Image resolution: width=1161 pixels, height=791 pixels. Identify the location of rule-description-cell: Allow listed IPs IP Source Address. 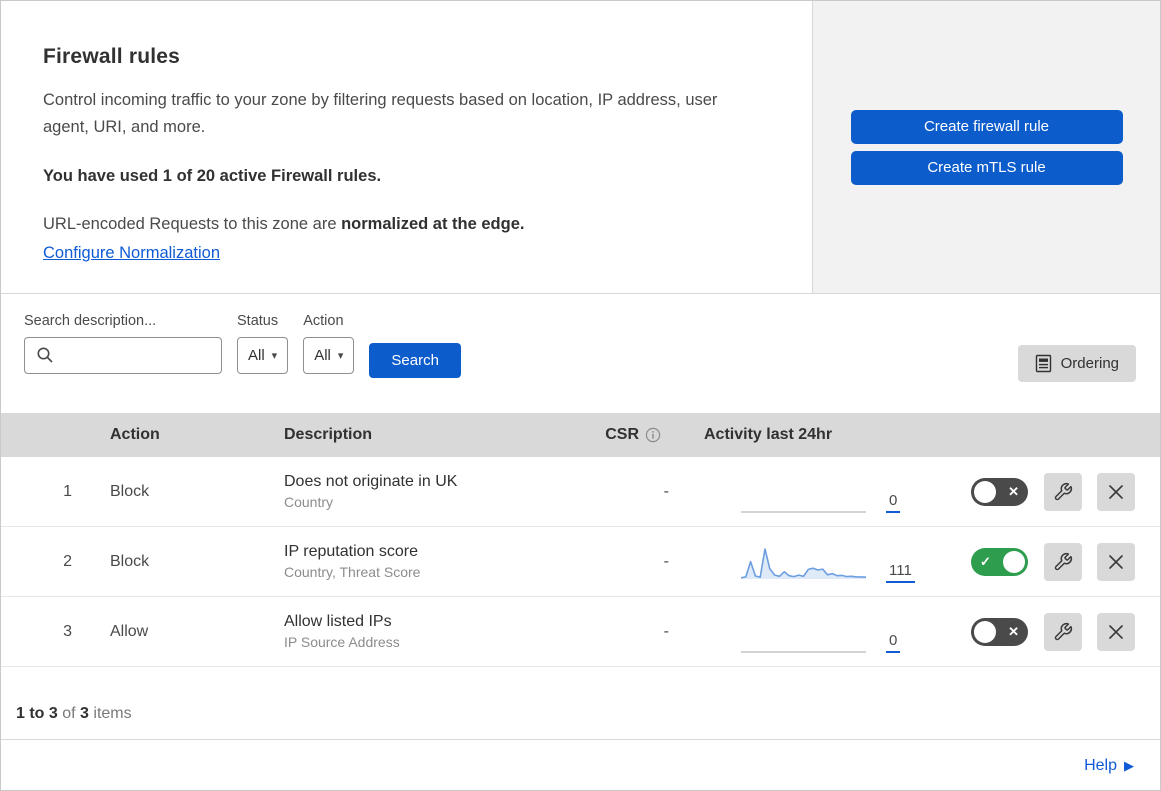
(442, 631).